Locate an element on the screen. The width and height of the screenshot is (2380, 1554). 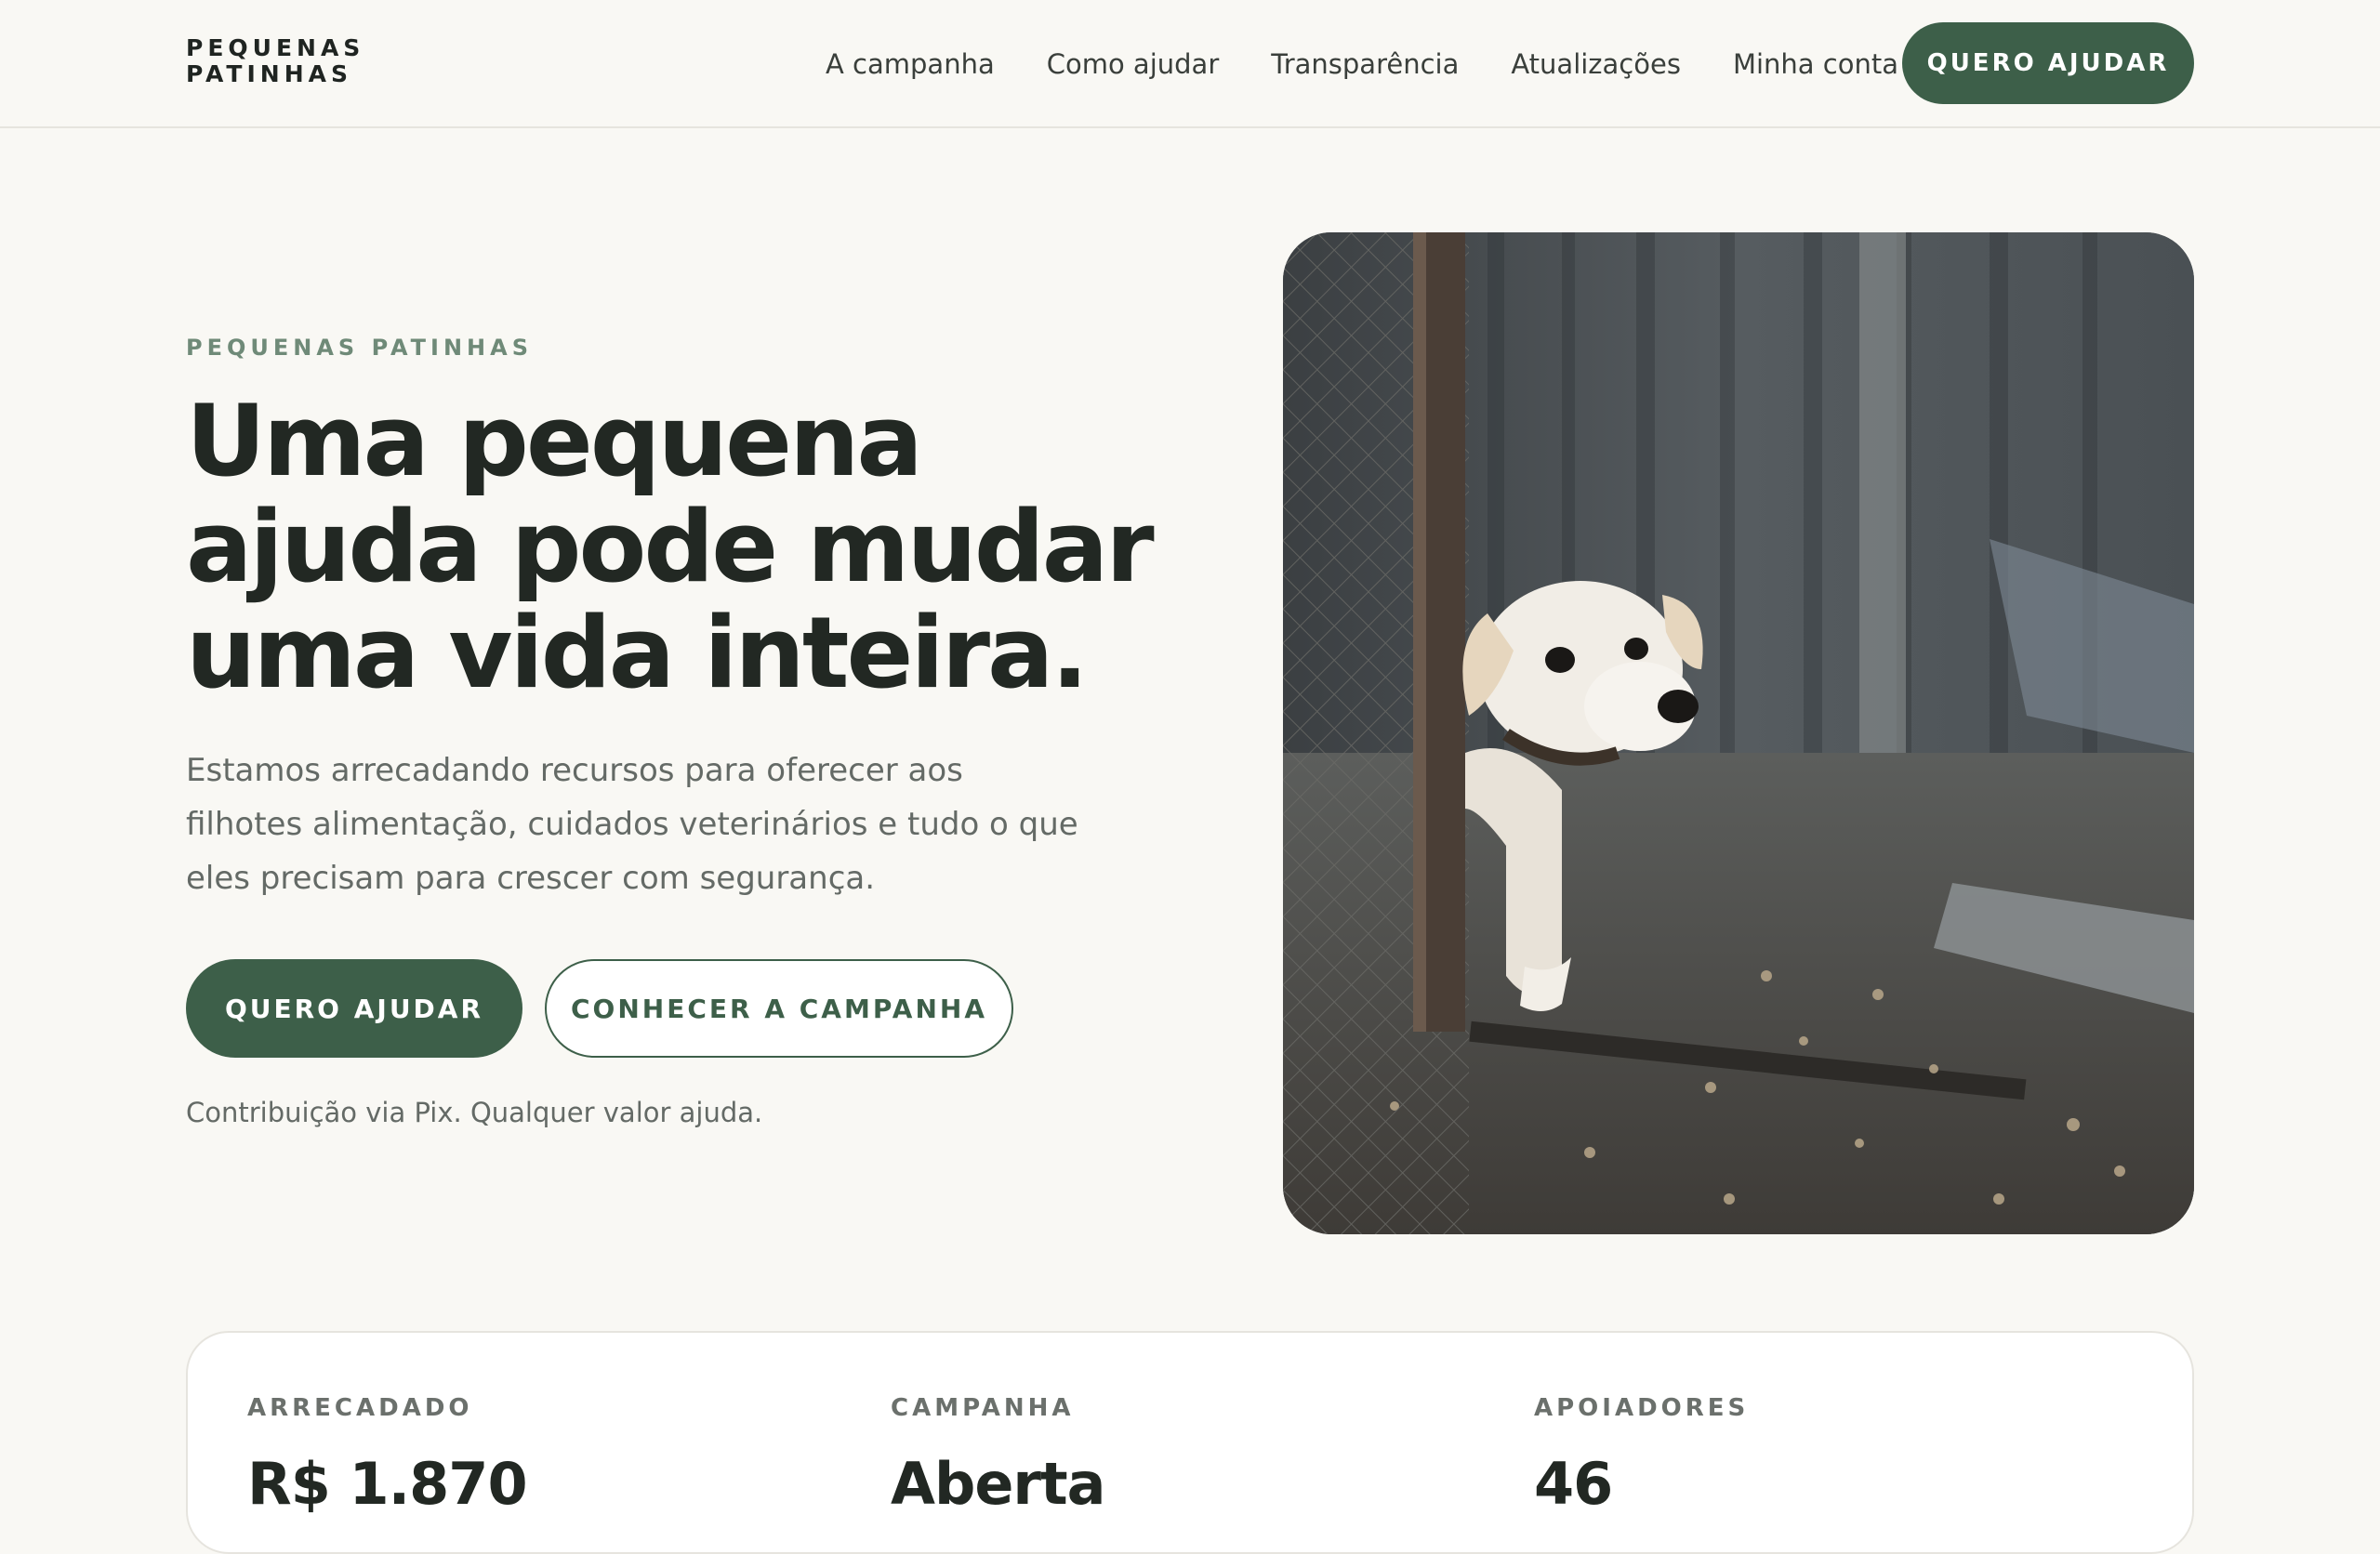
nav-link-minha-conta: Minha conta is located at coordinates (1815, 64).